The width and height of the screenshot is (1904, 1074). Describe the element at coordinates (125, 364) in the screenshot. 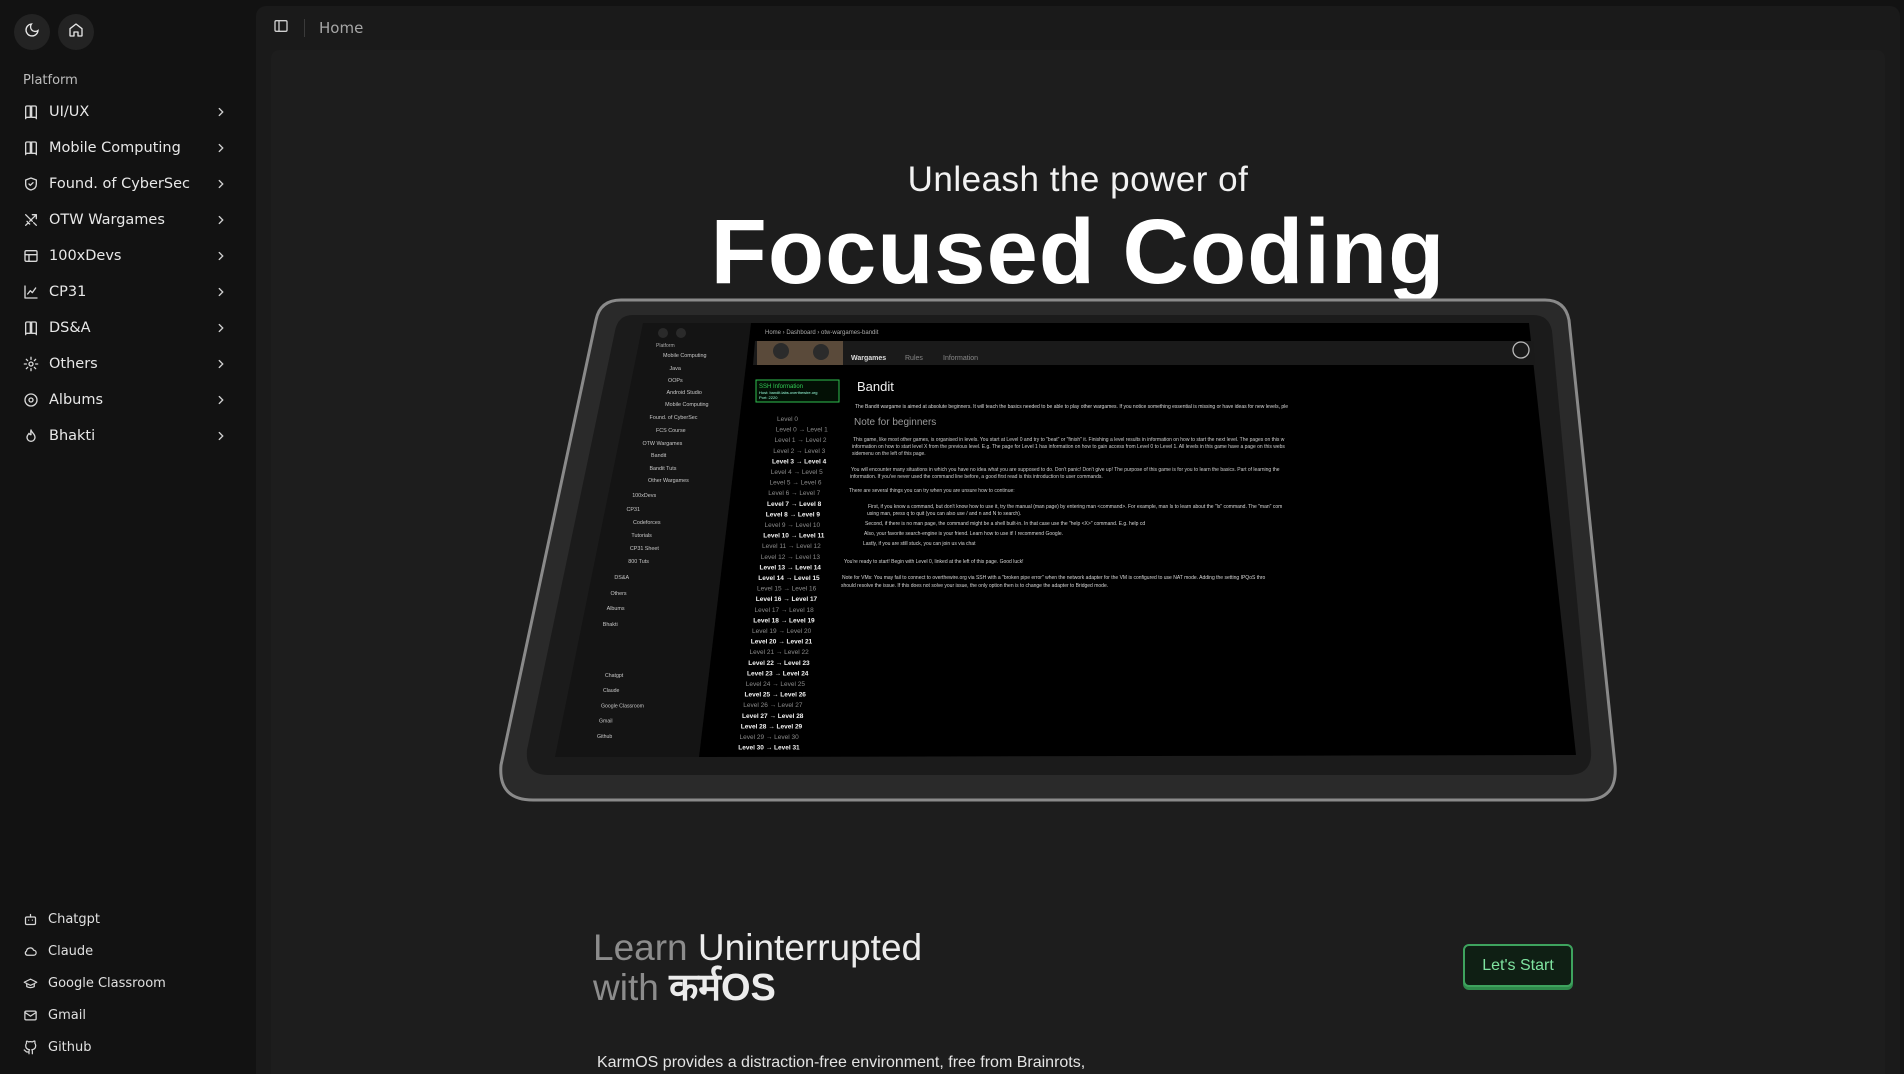

I see `sidebar-item-others: Others` at that location.